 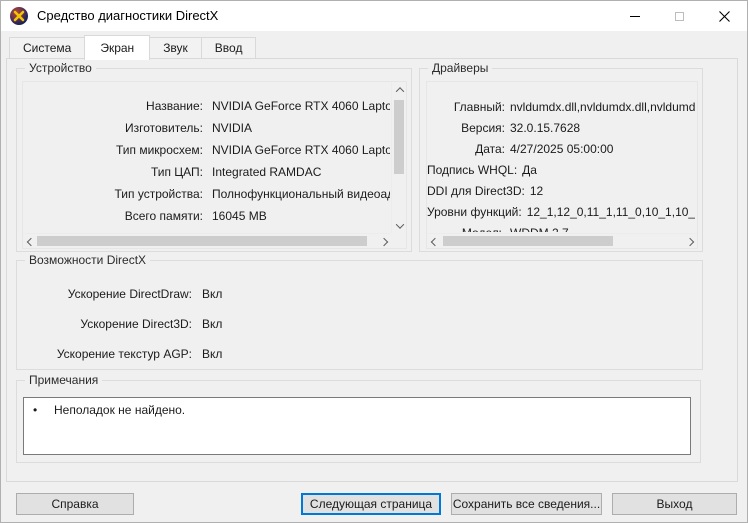 I want to click on vertical-scroll-thumb, so click(x=399, y=137).